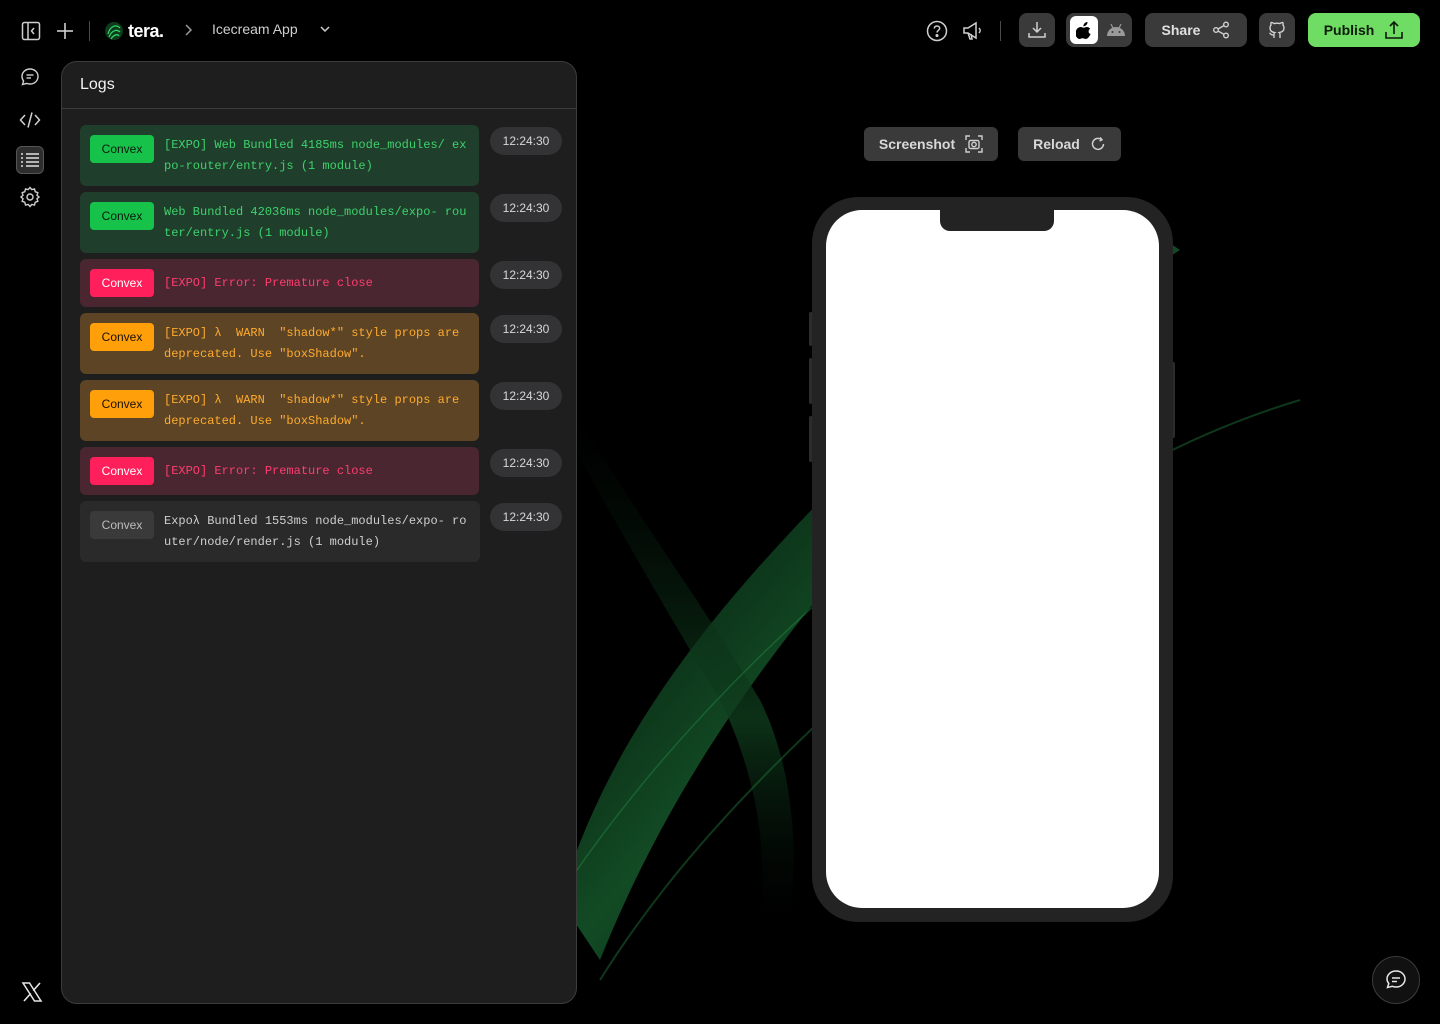  I want to click on brand-logo: tera., so click(134, 31).